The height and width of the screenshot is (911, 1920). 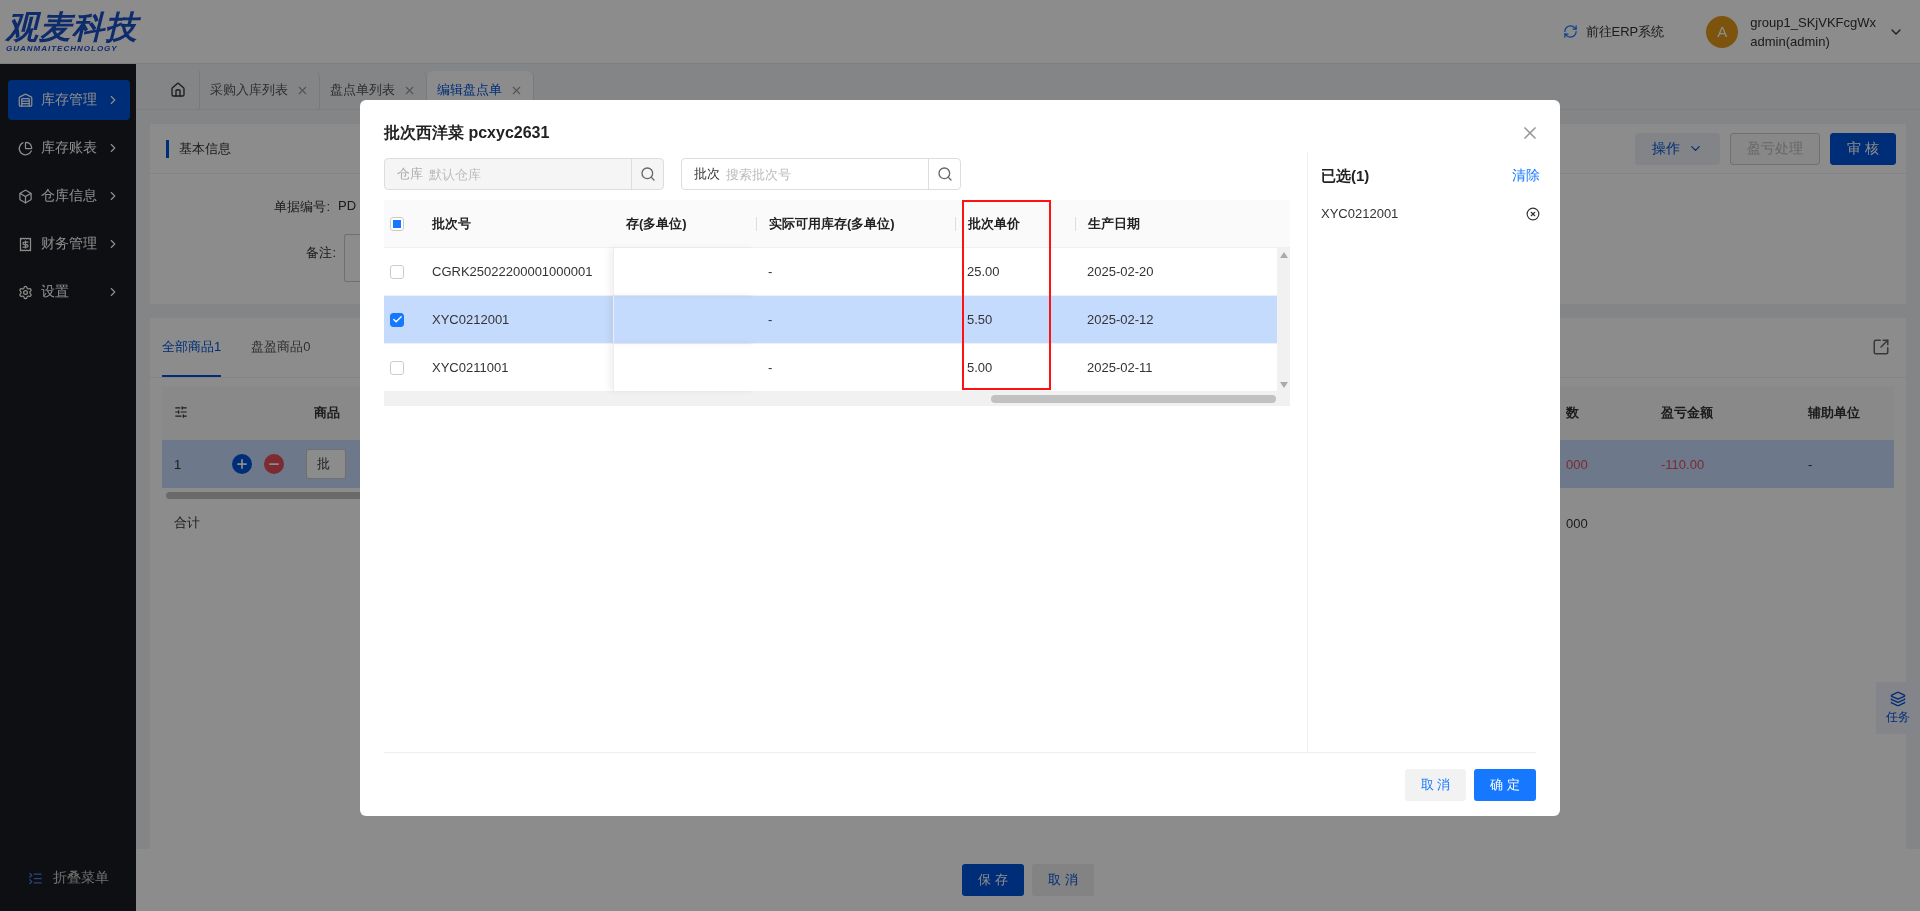 I want to click on page-tab: 采购入库列表, so click(x=260, y=90).